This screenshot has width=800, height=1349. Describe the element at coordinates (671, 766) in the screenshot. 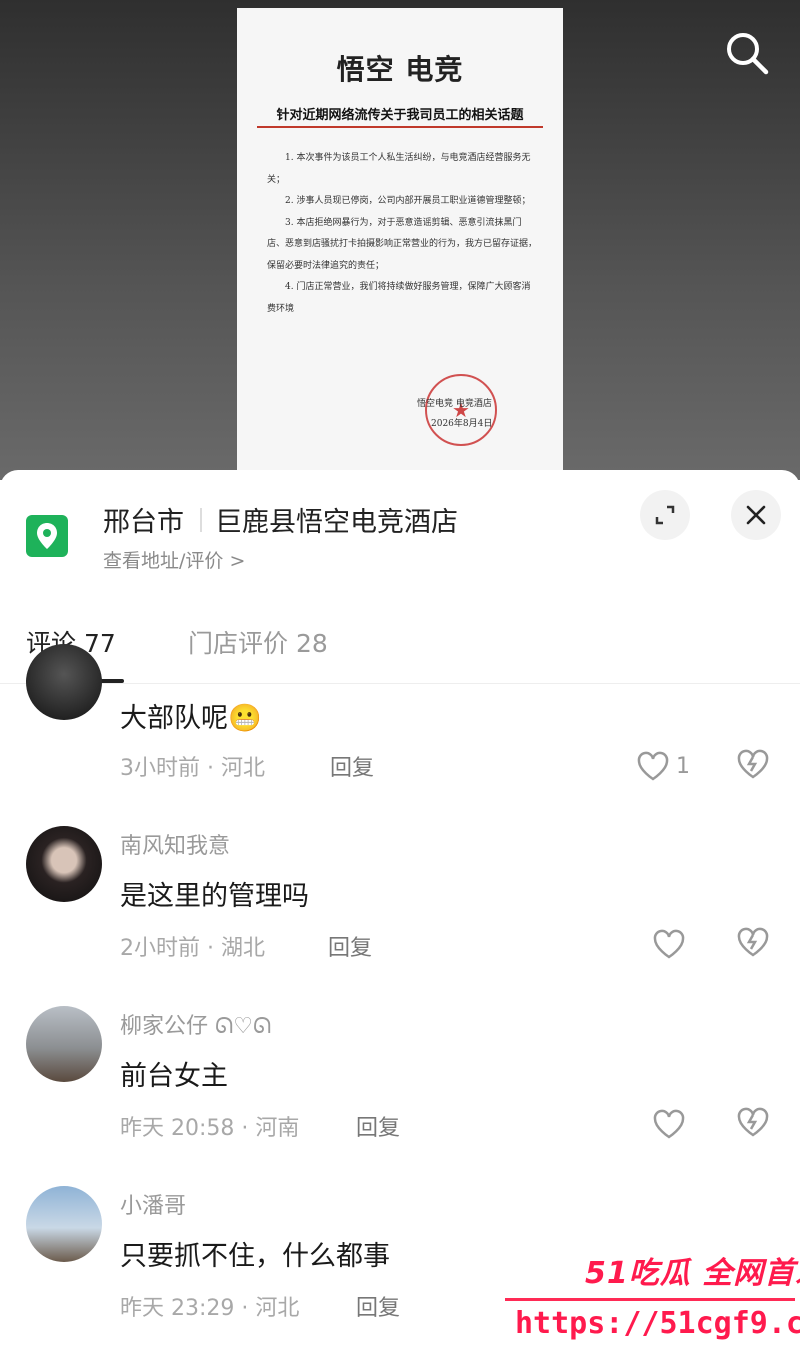

I see `like-button: 1` at that location.